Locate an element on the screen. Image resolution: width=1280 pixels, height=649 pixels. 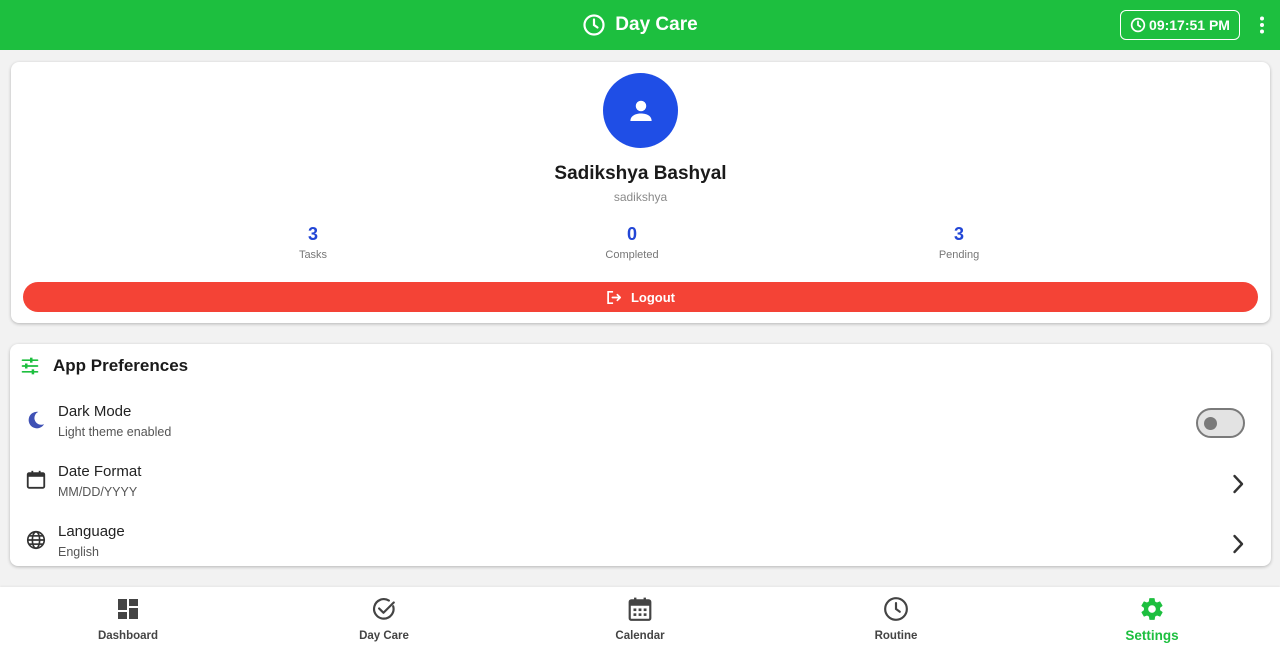
gear-icon is located at coordinates (1152, 609).